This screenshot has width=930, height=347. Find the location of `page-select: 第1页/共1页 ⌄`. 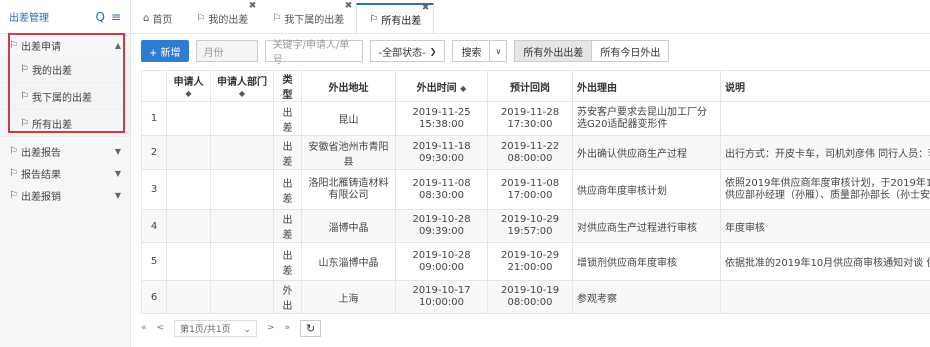

page-select: 第1页/共1页 ⌄ is located at coordinates (215, 328).